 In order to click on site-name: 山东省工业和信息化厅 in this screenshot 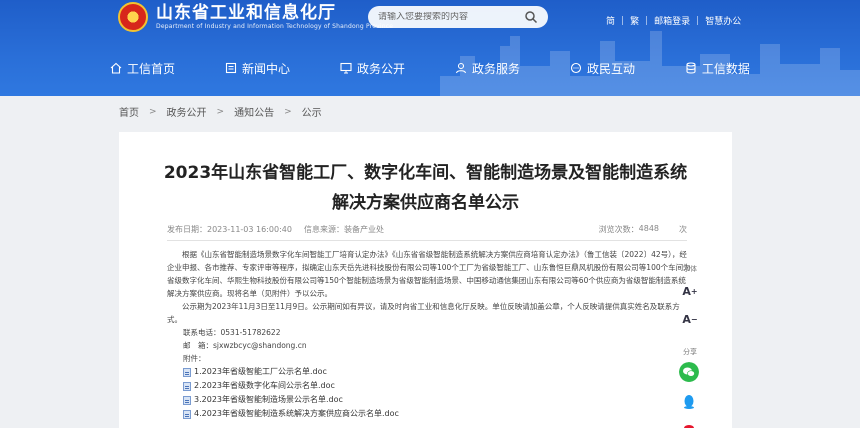, I will do `click(246, 13)`.